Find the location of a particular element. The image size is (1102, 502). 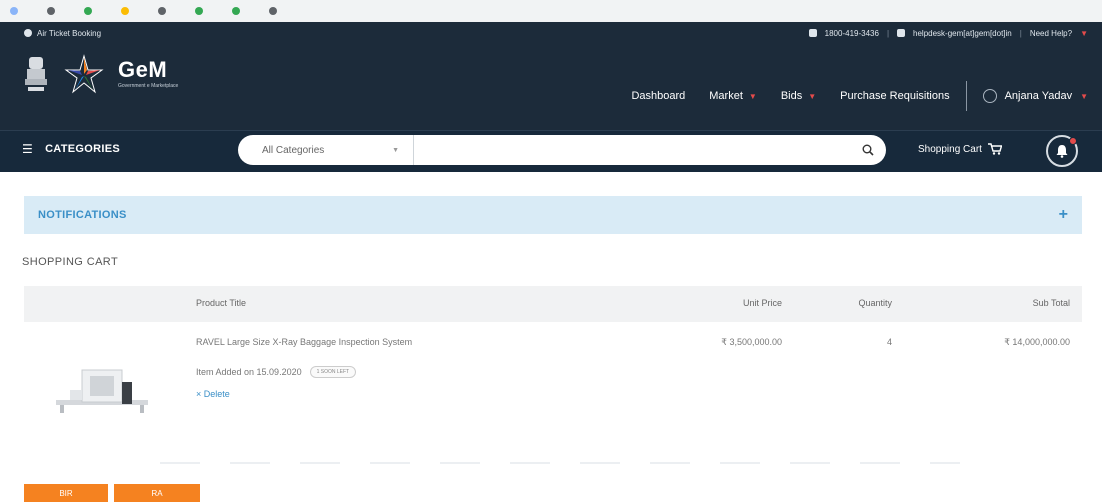

shopping-cart-label: Shopping Cart is located at coordinates (950, 149).